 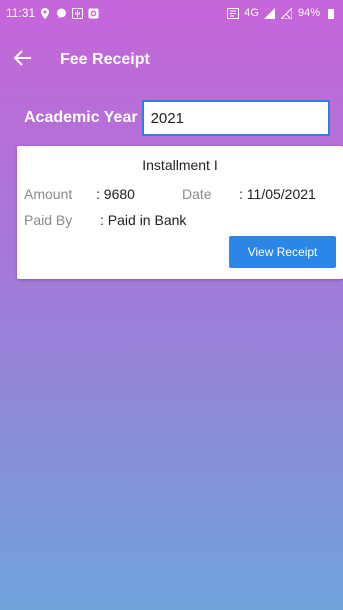 I want to click on paid-by-value: : Paid in Bank, so click(x=143, y=220).